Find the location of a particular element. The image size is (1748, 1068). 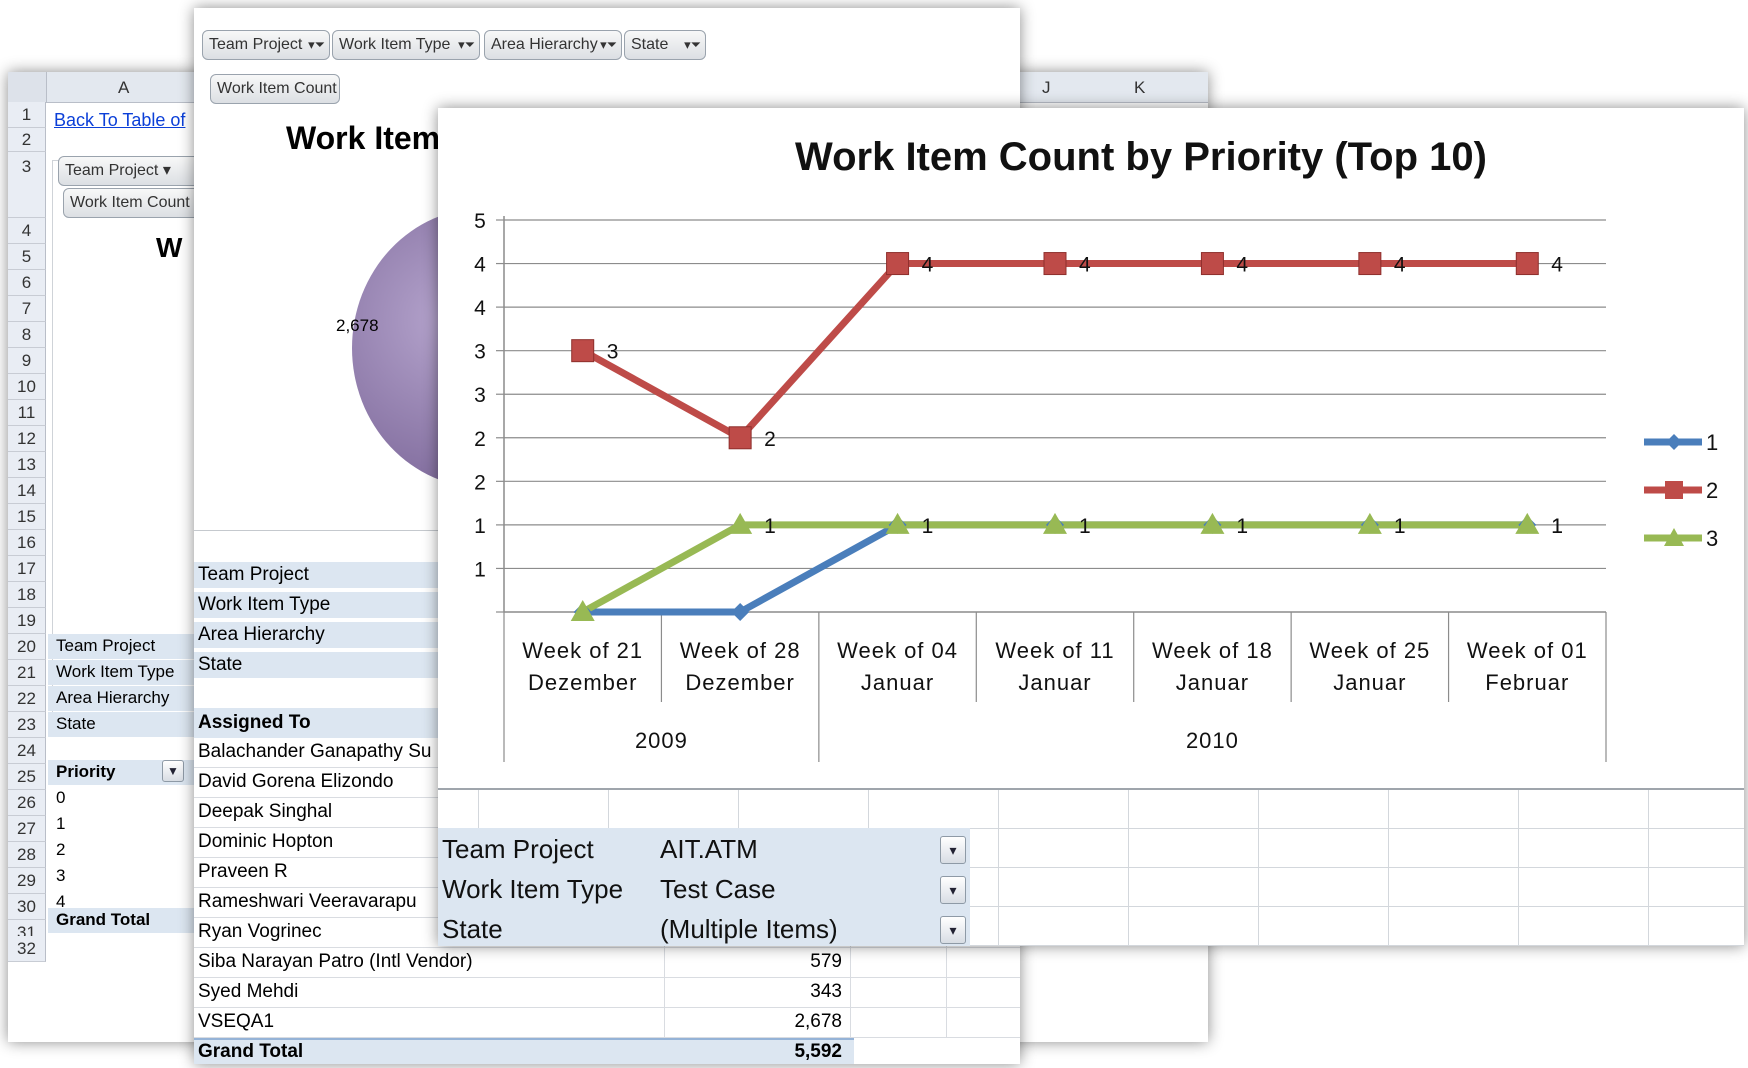

row-header: 19 is located at coordinates (27, 621).